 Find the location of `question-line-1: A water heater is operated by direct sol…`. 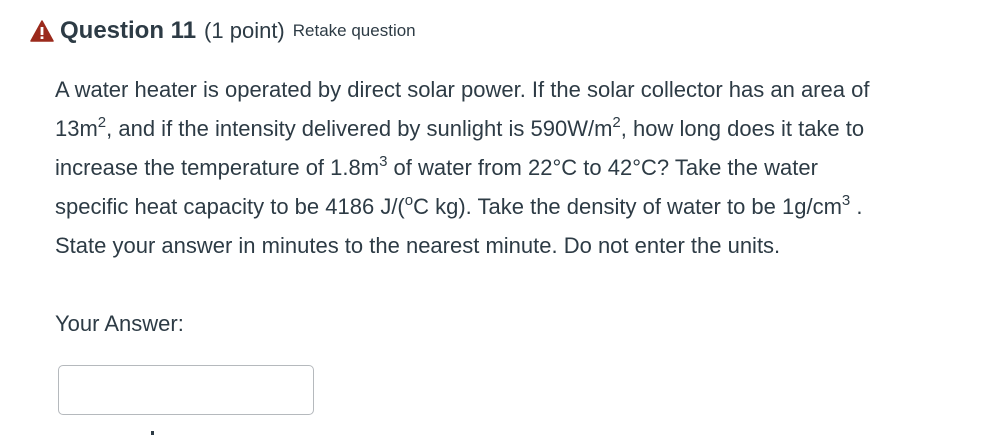

question-line-1: A water heater is operated by direct sol… is located at coordinates (462, 89).